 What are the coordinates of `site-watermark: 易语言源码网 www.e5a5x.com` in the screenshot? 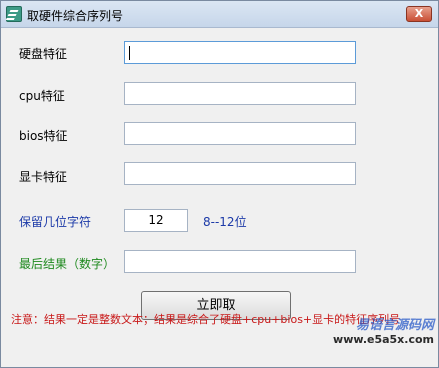 It's located at (383, 333).